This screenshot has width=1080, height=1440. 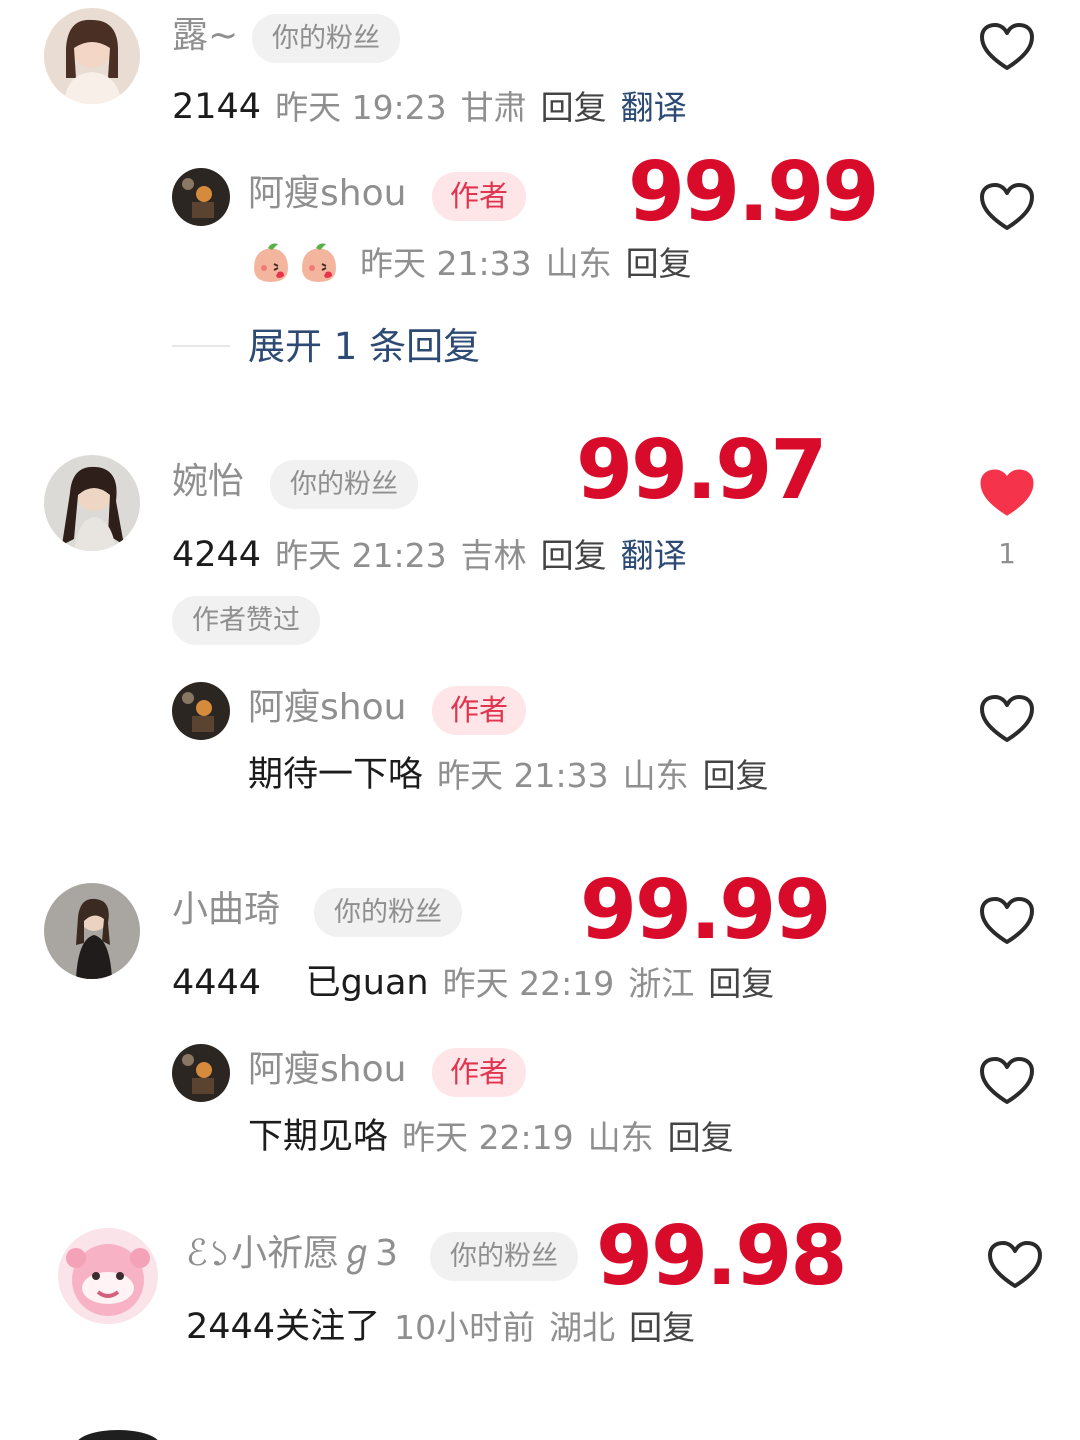 I want to click on heart-filled-icon, so click(x=1007, y=493).